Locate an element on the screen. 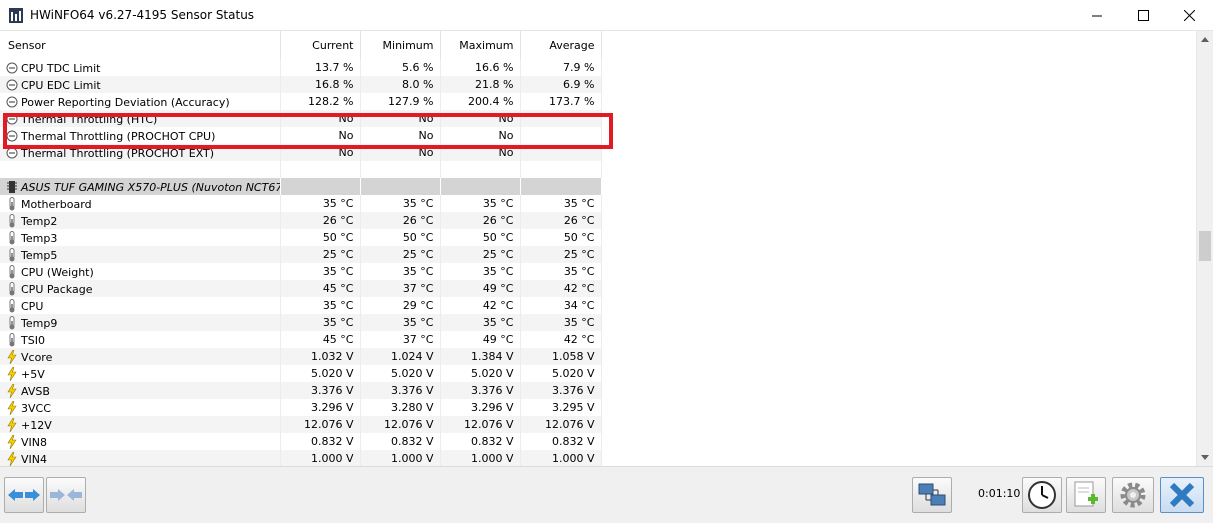 The width and height of the screenshot is (1213, 523). value-minimum: 1.000 V is located at coordinates (400, 458).